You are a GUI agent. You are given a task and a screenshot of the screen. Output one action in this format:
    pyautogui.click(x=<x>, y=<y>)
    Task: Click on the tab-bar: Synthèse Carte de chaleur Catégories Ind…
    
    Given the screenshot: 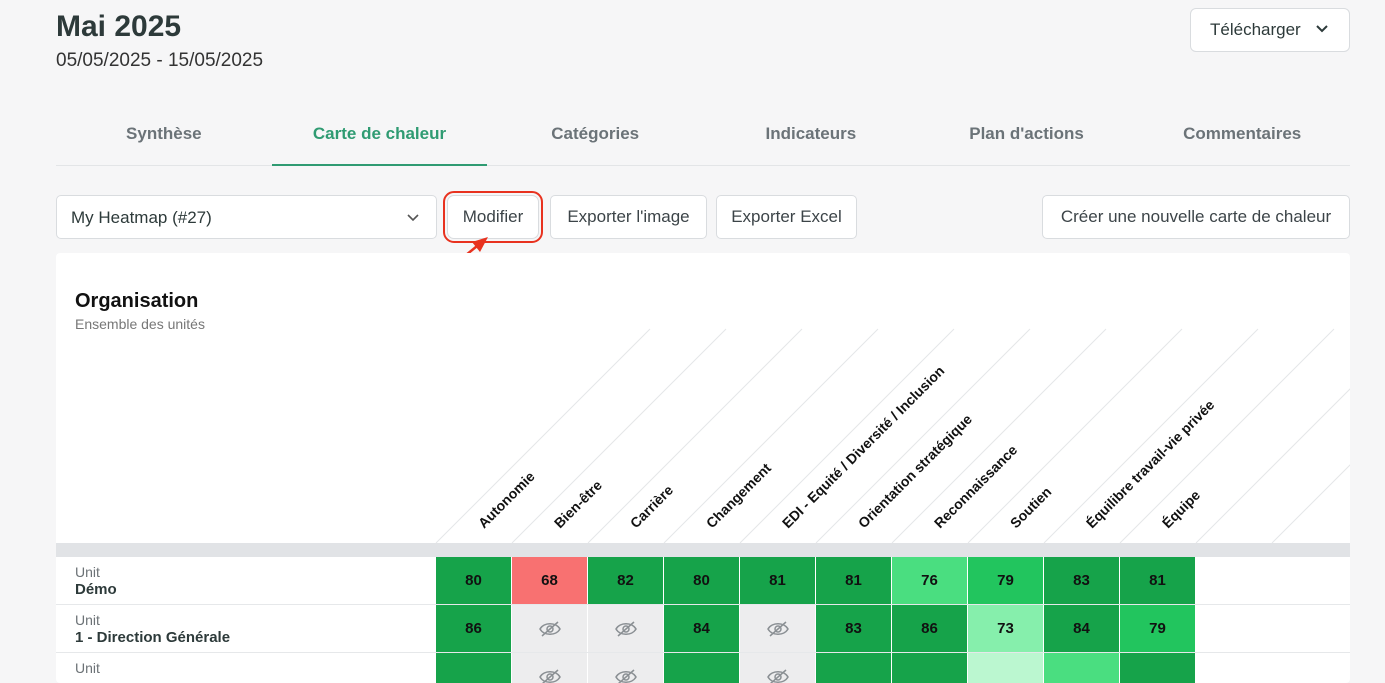 What is the action you would take?
    pyautogui.click(x=703, y=135)
    